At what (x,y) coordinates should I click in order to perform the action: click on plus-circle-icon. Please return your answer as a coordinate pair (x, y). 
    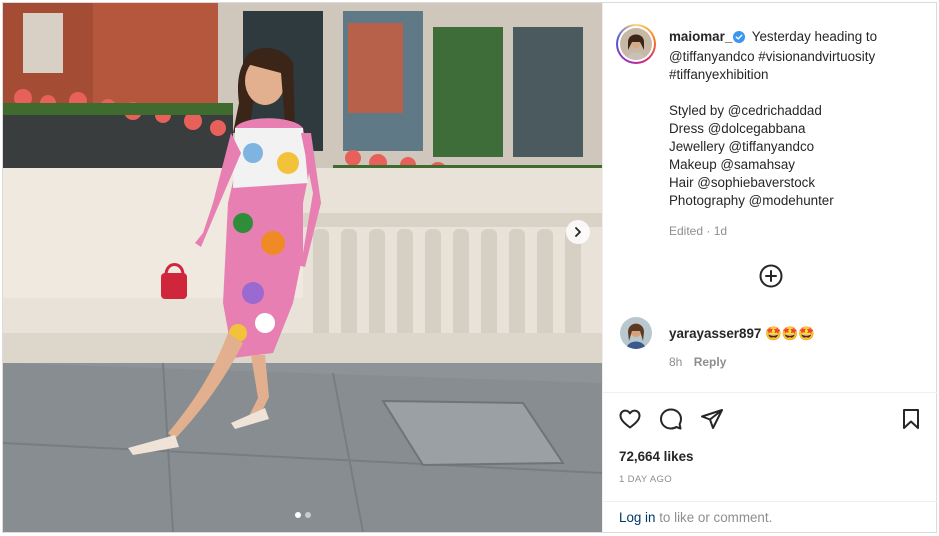
    Looking at the image, I should click on (771, 276).